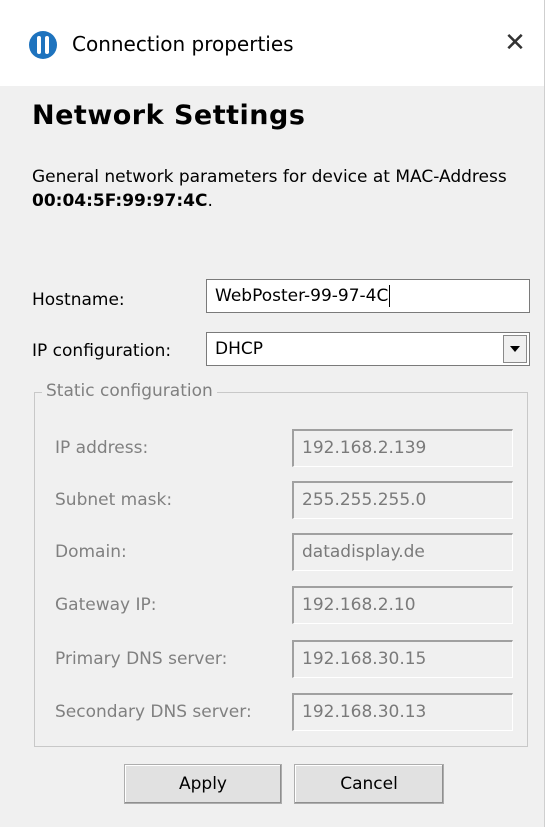 Image resolution: width=545 pixels, height=827 pixels. I want to click on hostname-label: Hostname:, so click(78, 300).